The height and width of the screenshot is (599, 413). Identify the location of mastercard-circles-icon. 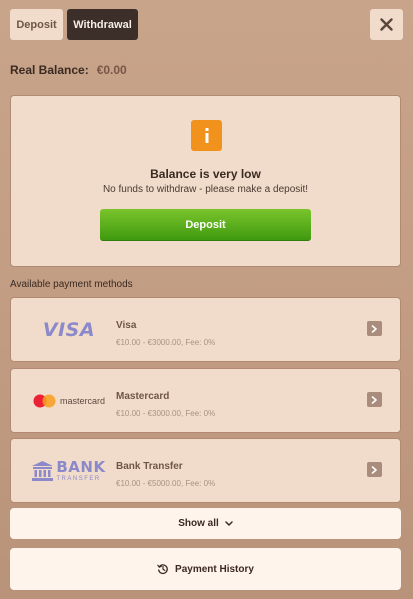
(44, 400).